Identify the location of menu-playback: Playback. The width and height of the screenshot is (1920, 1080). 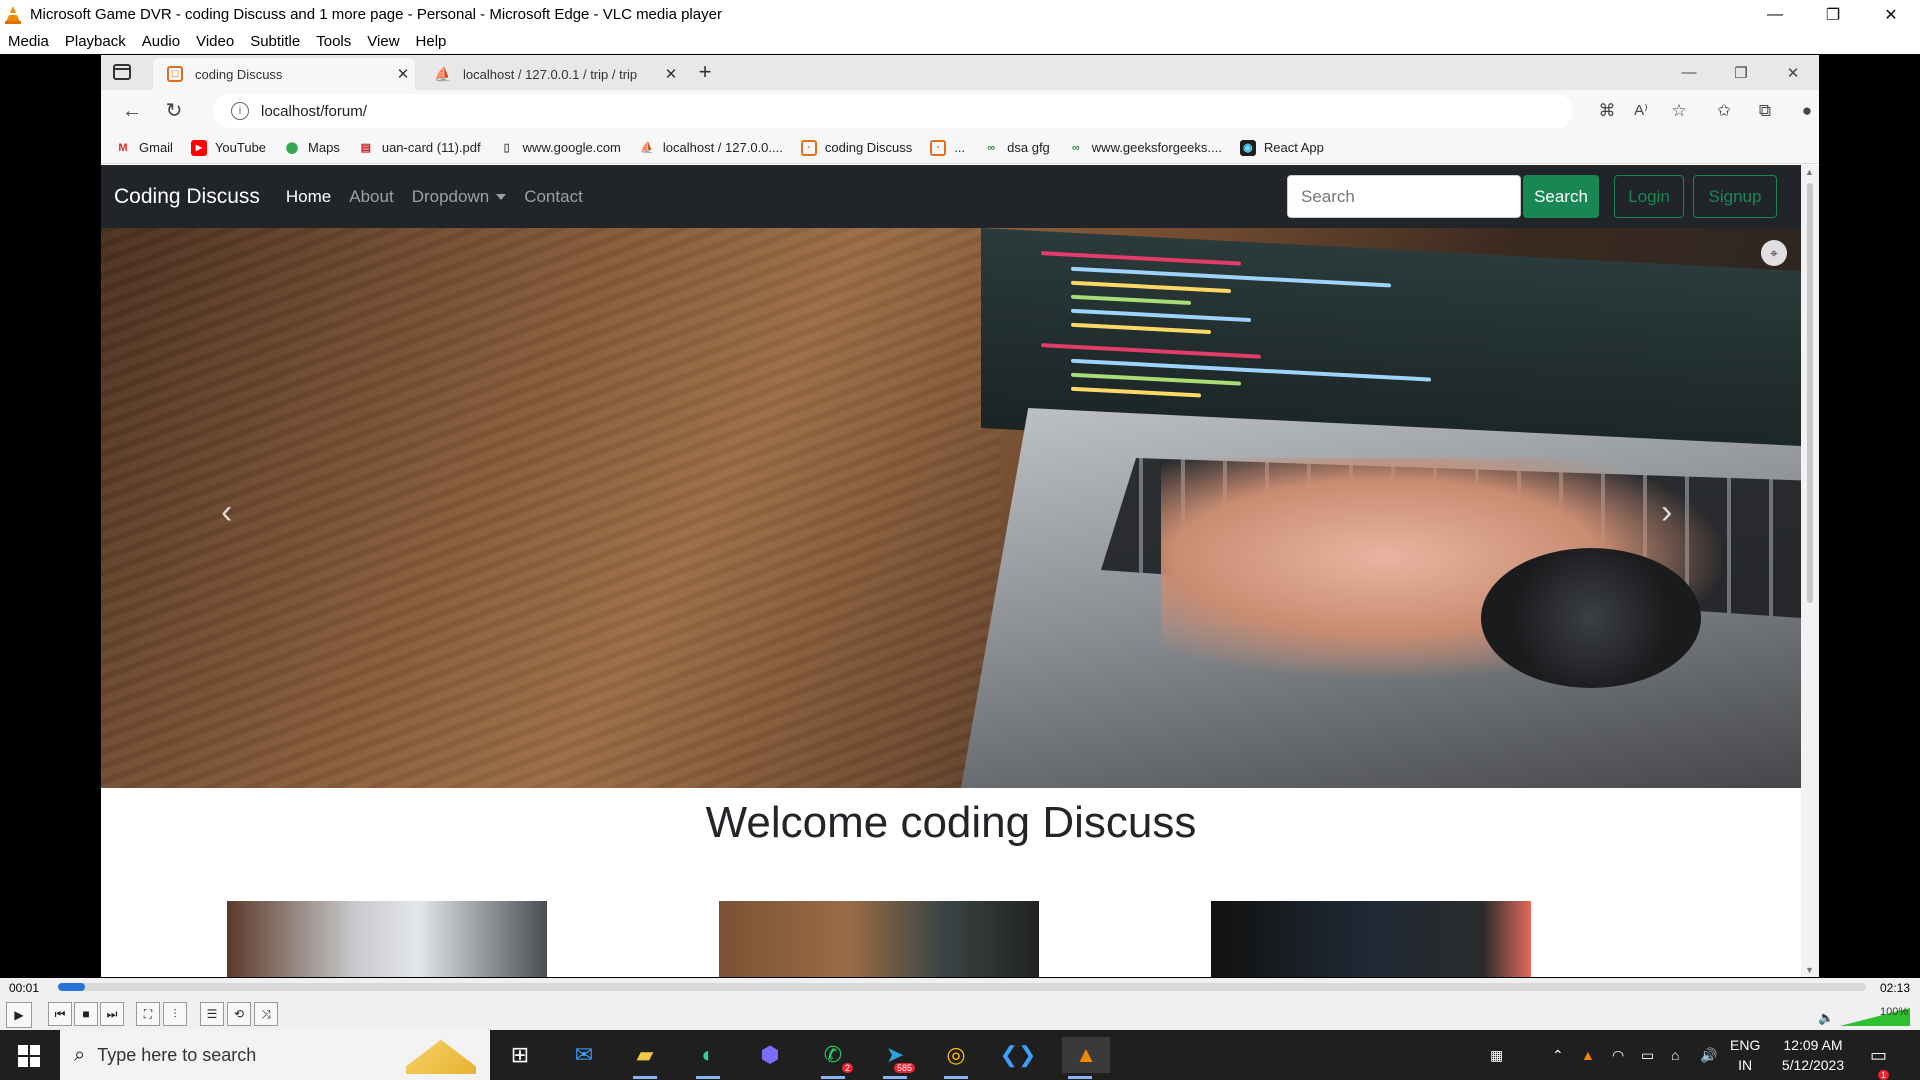
(95, 41).